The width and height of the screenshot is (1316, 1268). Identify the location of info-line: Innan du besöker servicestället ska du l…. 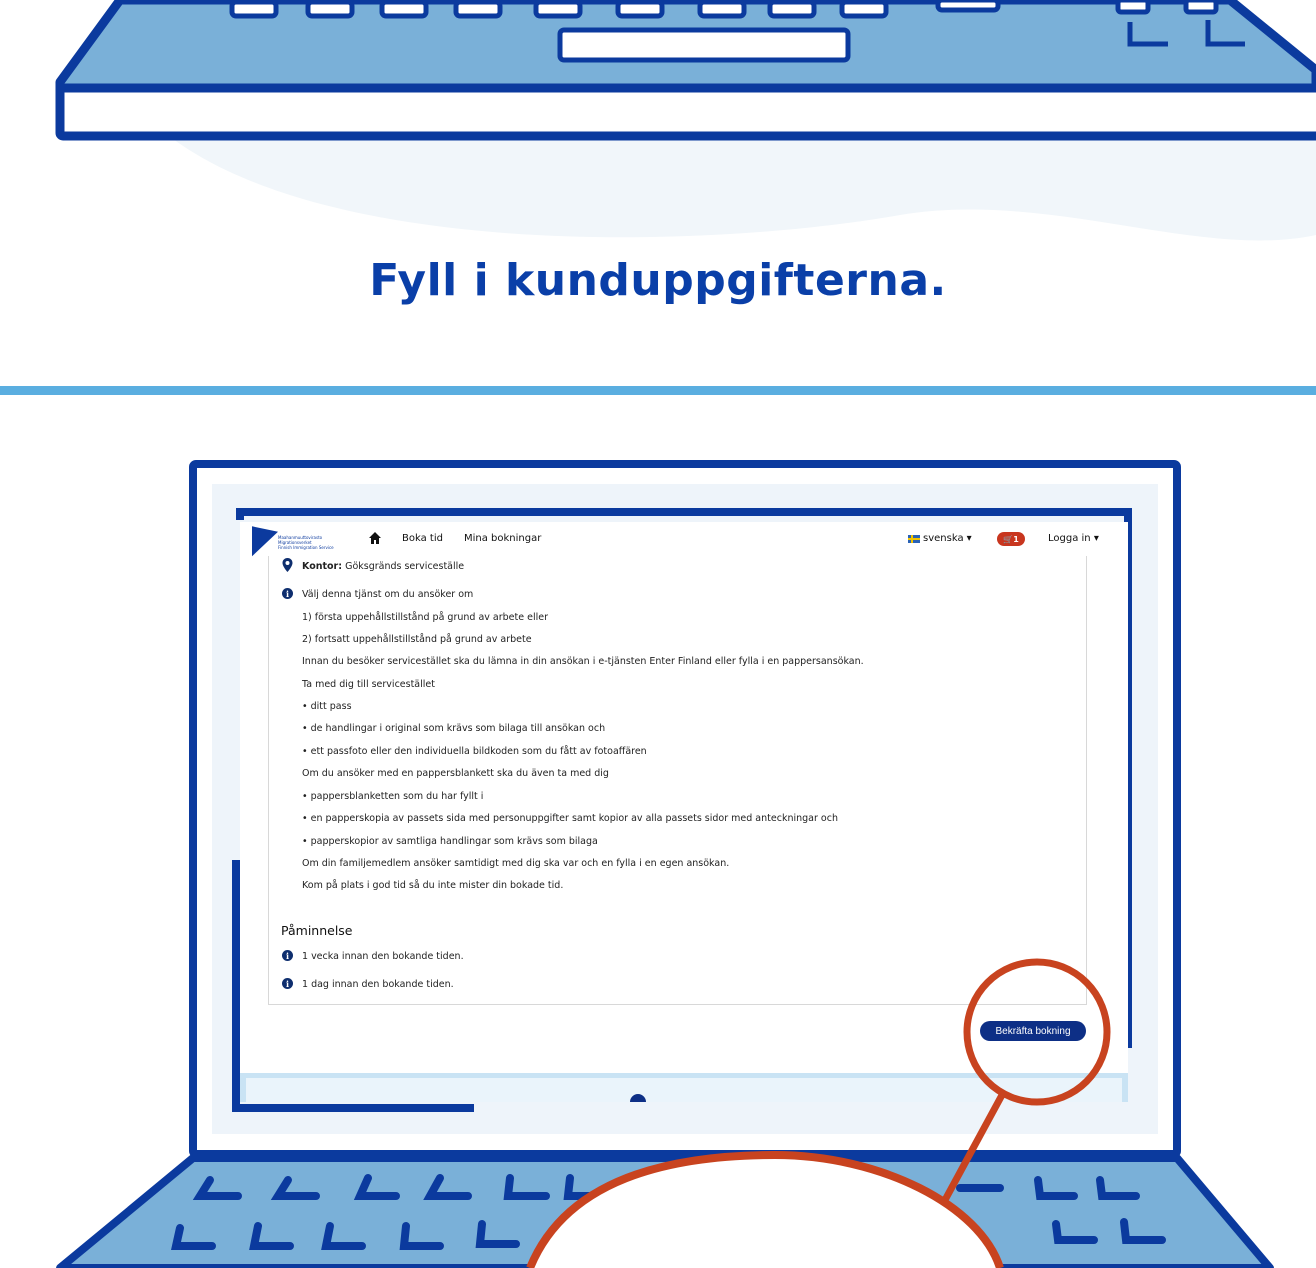
(583, 661).